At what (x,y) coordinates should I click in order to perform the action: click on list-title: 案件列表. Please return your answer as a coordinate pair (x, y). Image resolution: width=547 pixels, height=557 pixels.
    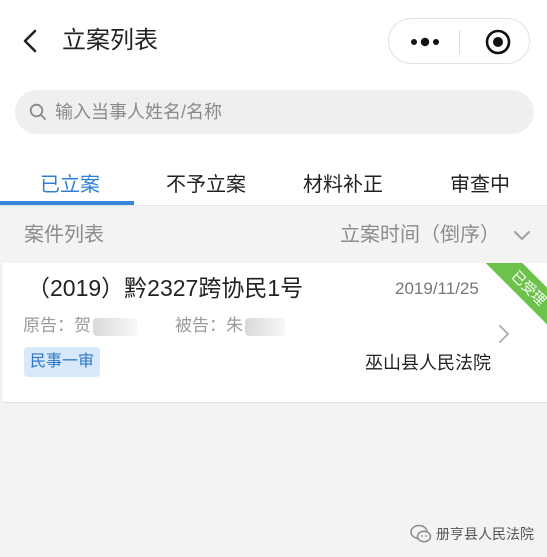
    Looking at the image, I should click on (64, 235).